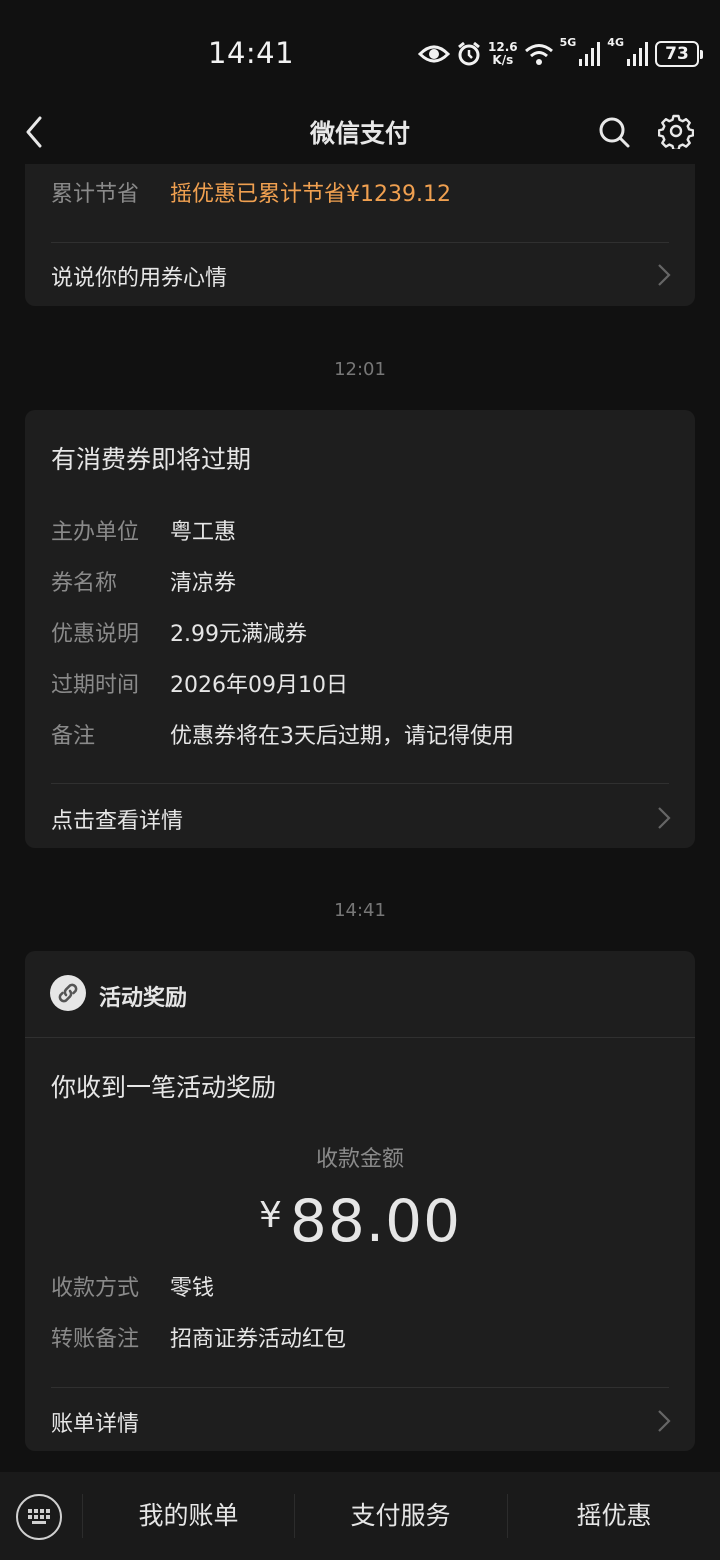  Describe the element at coordinates (95, 1422) in the screenshot. I see `bill-details-link: 账单详情` at that location.